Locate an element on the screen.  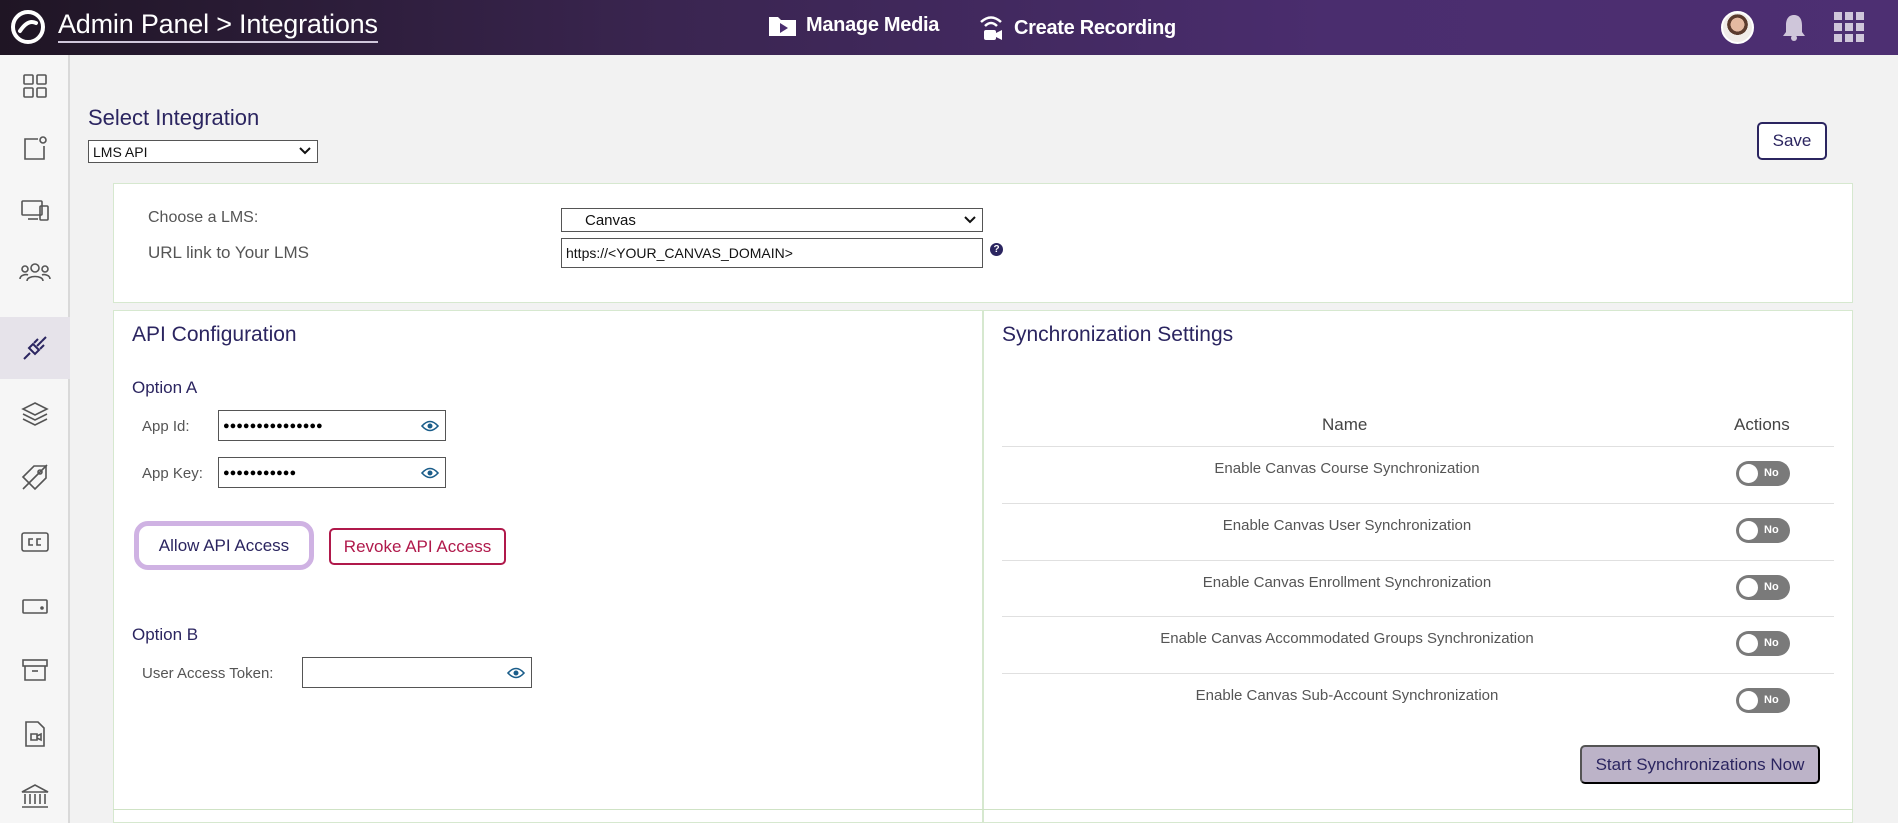
panel-bottom-divider is located at coordinates (983, 809).